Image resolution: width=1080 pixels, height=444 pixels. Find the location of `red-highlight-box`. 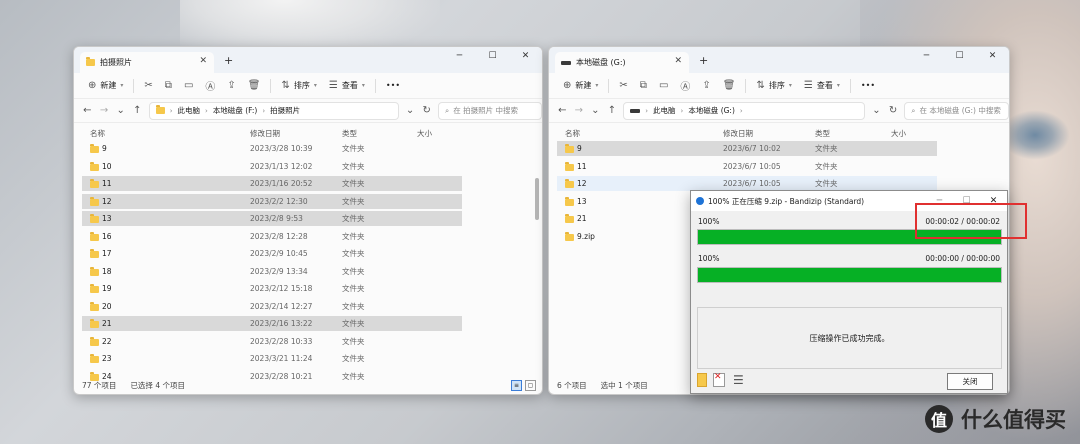

red-highlight-box is located at coordinates (971, 221).